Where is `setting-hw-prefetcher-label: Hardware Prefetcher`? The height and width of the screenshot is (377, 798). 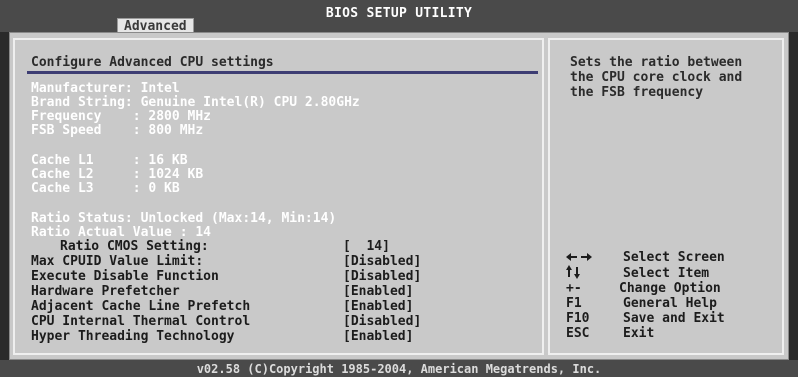
setting-hw-prefetcher-label: Hardware Prefetcher is located at coordinates (105, 291).